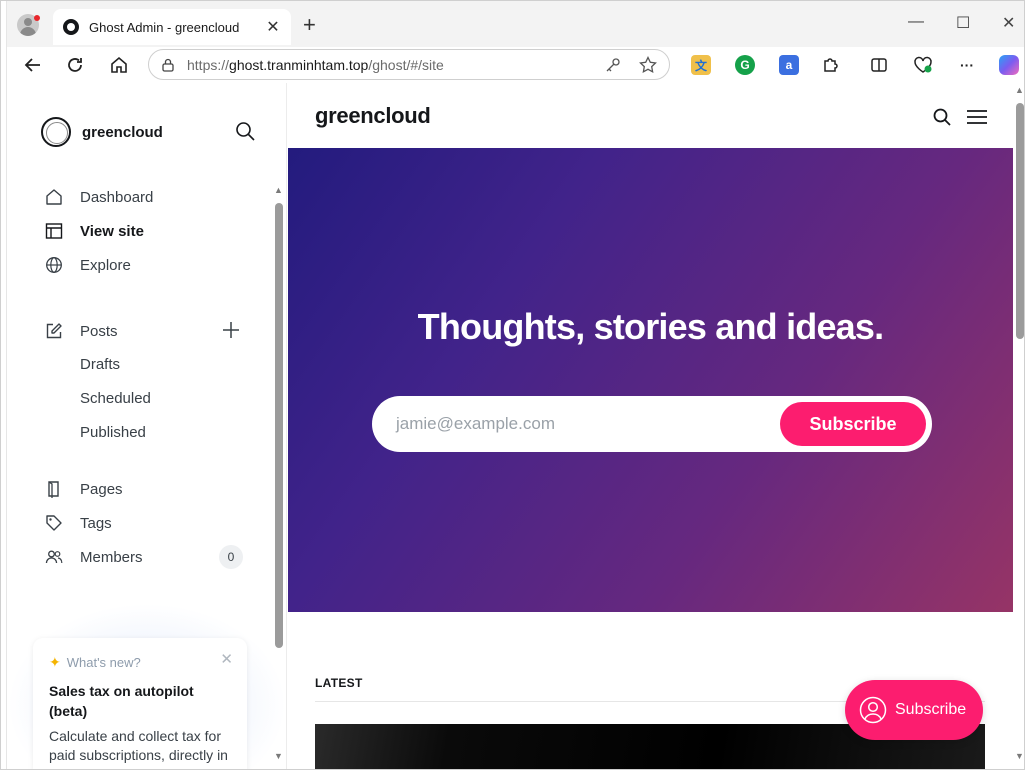 The height and width of the screenshot is (770, 1025). What do you see at coordinates (931, 709) in the screenshot?
I see `floating-subscribe-label: Subscribe` at bounding box center [931, 709].